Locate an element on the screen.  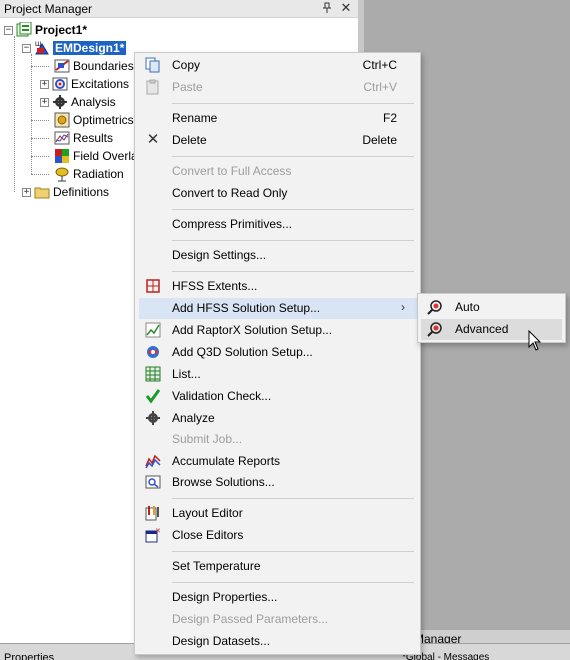
results-icon is located at coordinates (62, 138).